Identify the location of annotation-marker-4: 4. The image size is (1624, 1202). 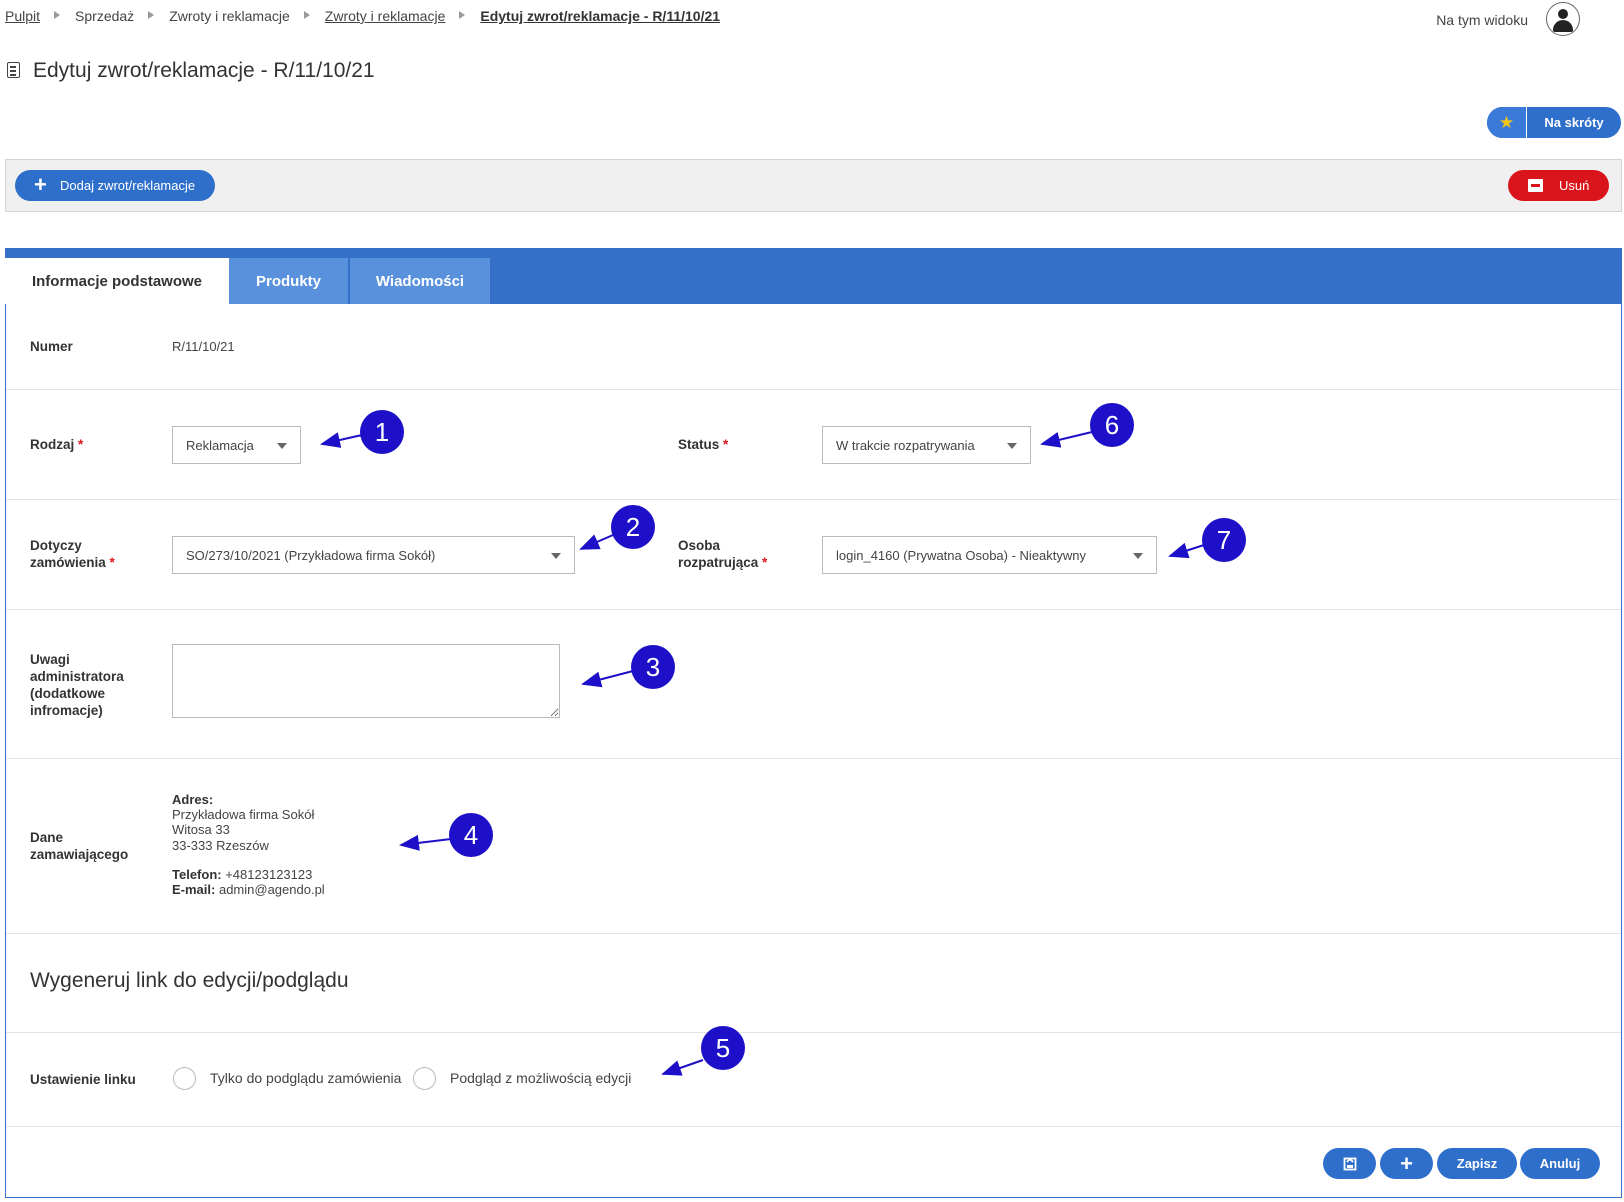
(471, 835).